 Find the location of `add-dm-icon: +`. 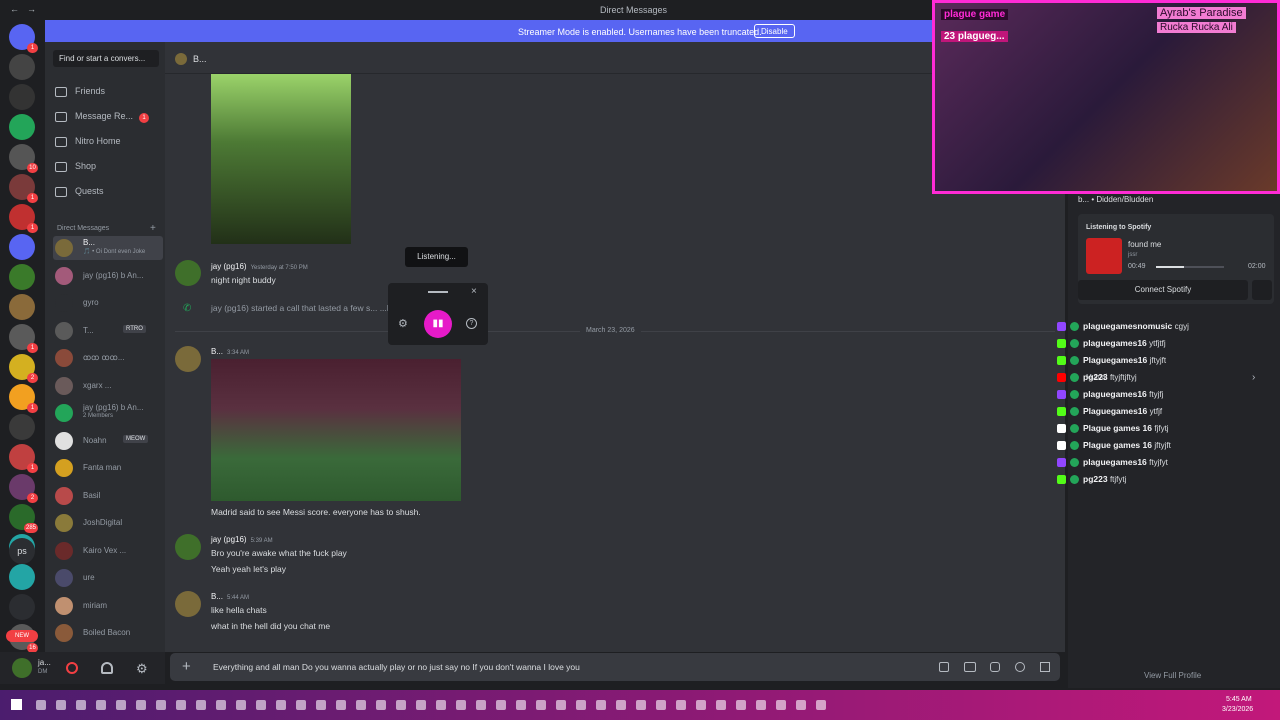

add-dm-icon: + is located at coordinates (153, 228).